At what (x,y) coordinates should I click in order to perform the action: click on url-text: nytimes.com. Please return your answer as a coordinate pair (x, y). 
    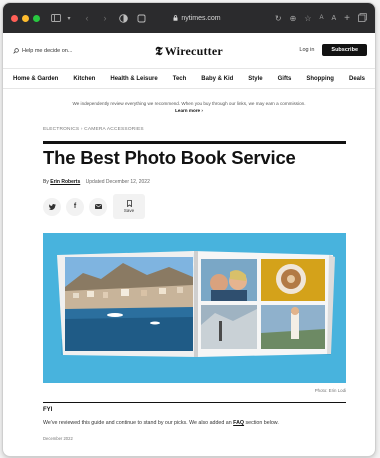
    Looking at the image, I should click on (201, 18).